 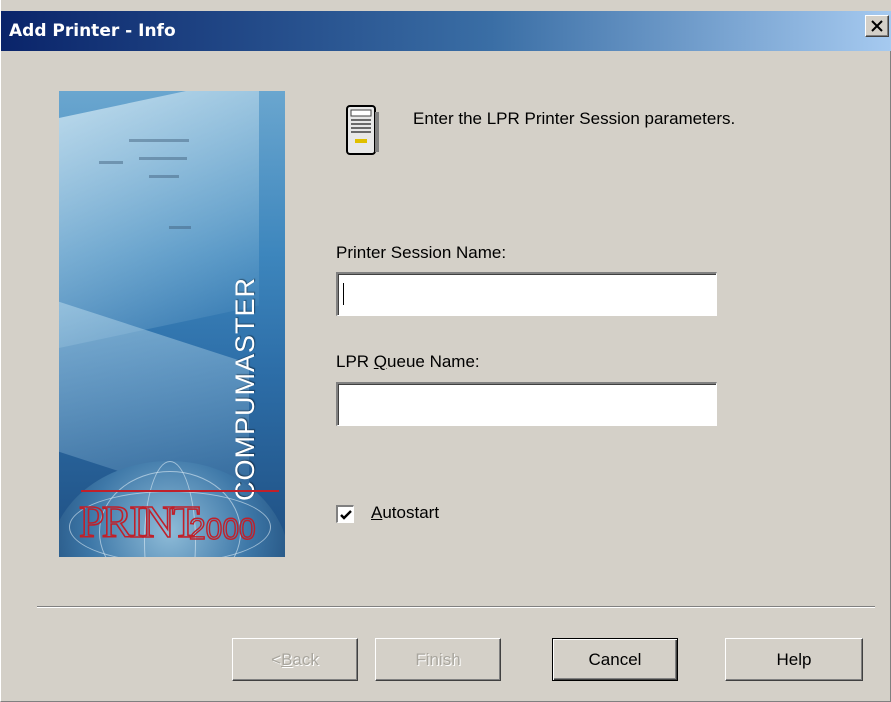 I want to click on print2000-logo: PRINT 2000, so click(x=167, y=521).